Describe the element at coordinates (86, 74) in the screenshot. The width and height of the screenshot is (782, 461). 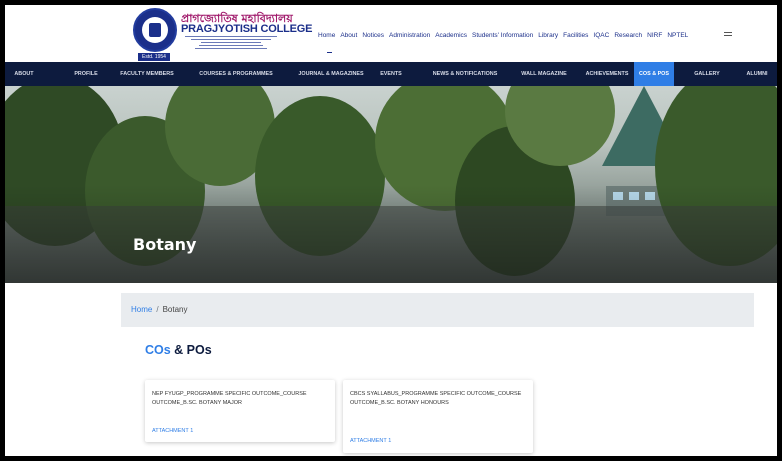
I see `nav-profile: PROFILE` at that location.